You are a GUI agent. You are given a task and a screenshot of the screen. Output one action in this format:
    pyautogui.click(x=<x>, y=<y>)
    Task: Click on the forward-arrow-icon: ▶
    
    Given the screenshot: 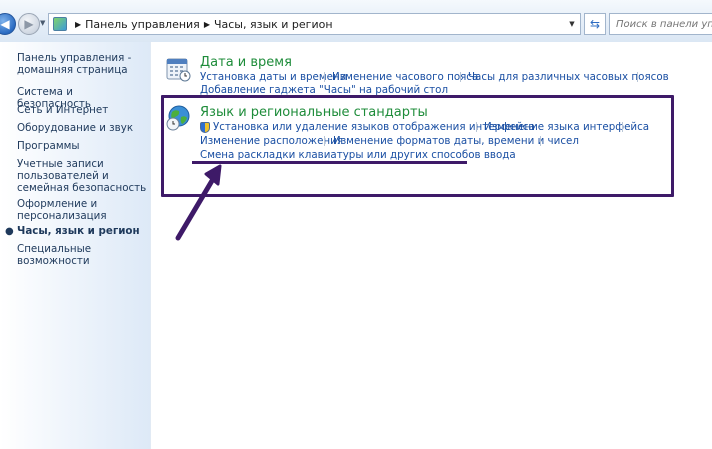 What is the action you would take?
    pyautogui.click(x=29, y=24)
    